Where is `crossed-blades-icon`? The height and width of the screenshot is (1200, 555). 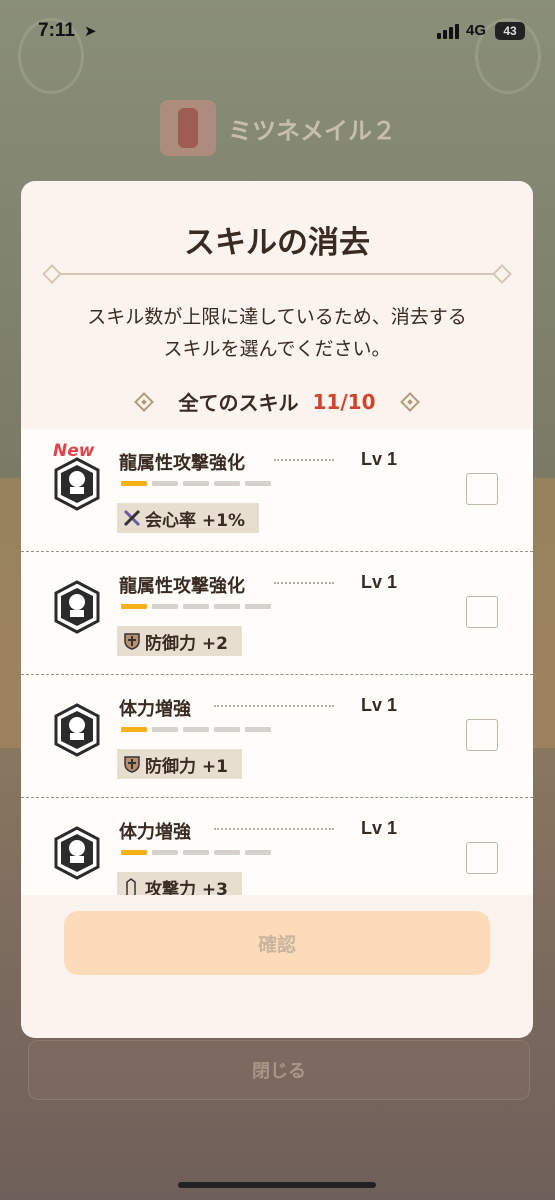 crossed-blades-icon is located at coordinates (132, 518).